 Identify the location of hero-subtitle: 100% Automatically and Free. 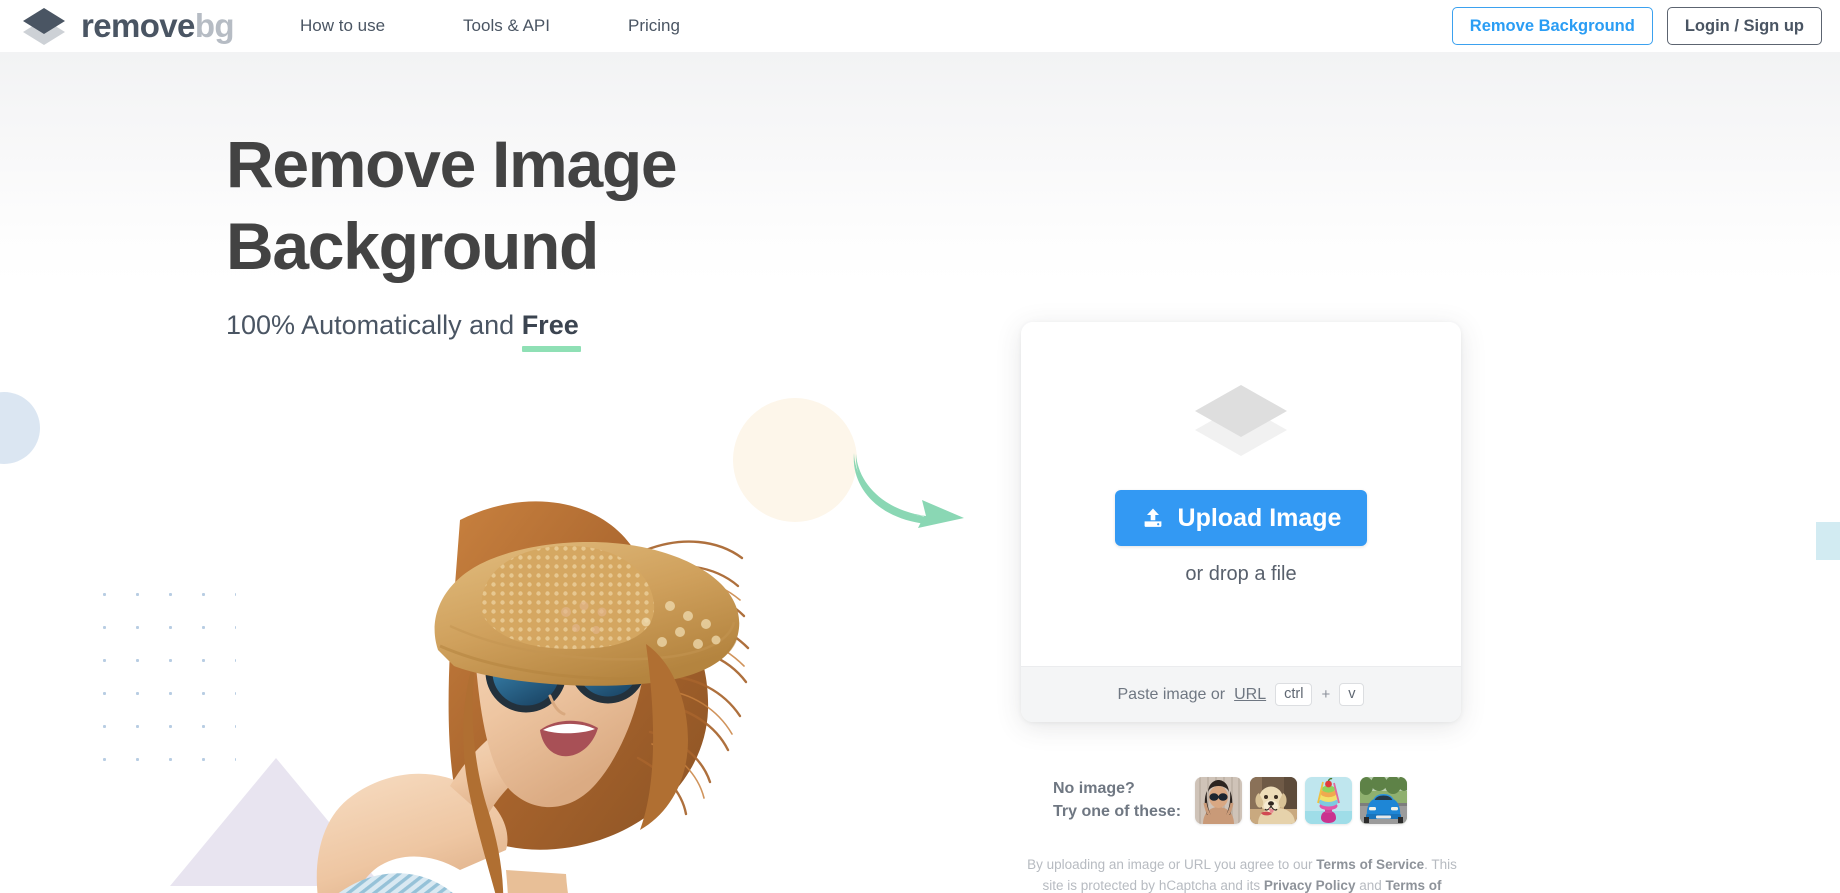
(451, 330).